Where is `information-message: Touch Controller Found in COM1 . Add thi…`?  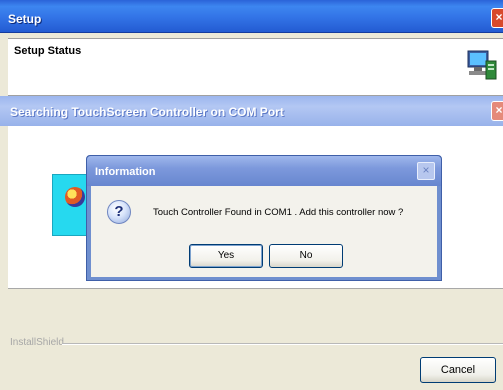 information-message: Touch Controller Found in COM1 . Add thi… is located at coordinates (278, 212).